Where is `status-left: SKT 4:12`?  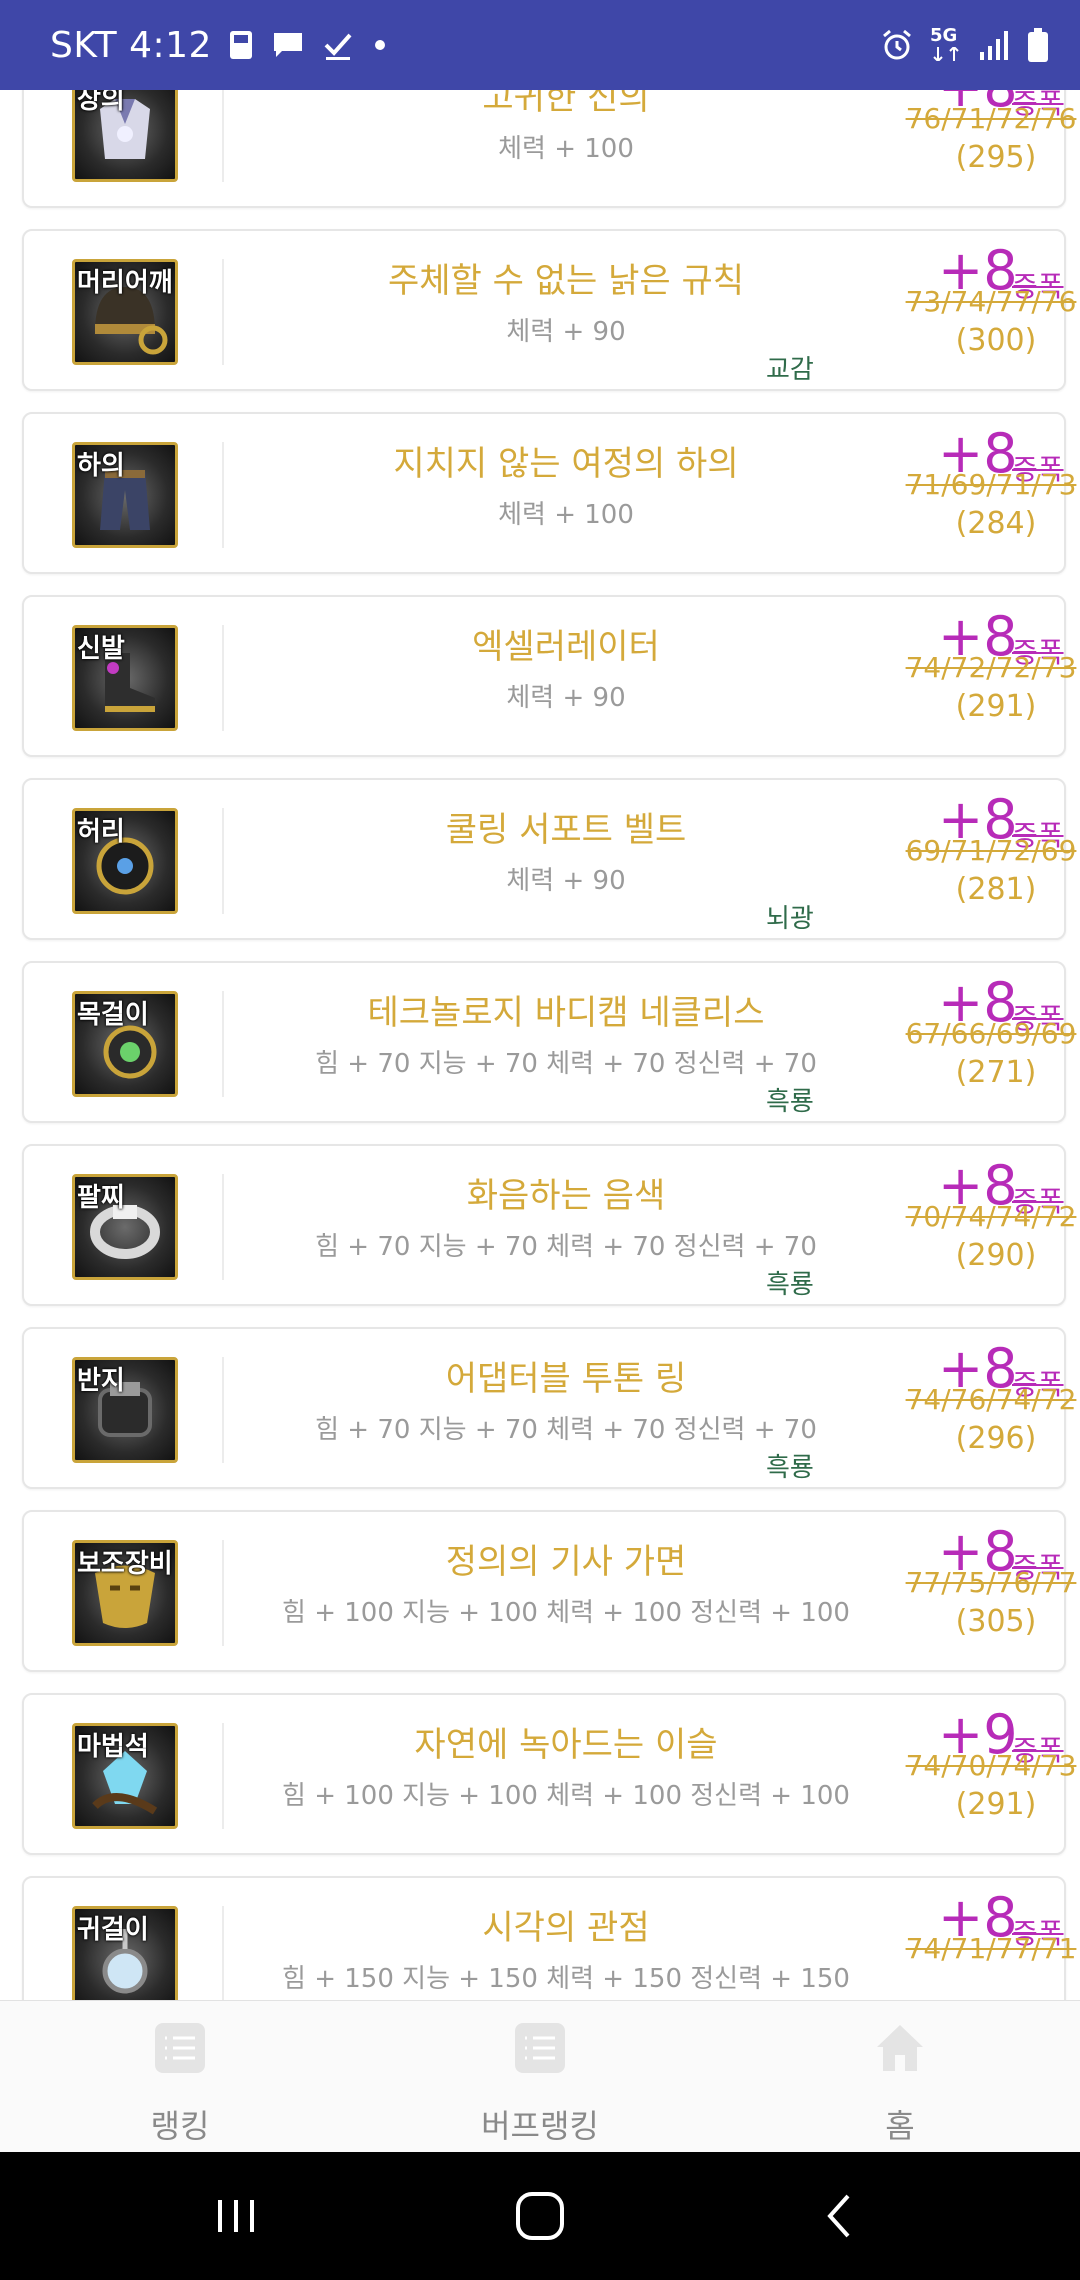 status-left: SKT 4:12 is located at coordinates (220, 45).